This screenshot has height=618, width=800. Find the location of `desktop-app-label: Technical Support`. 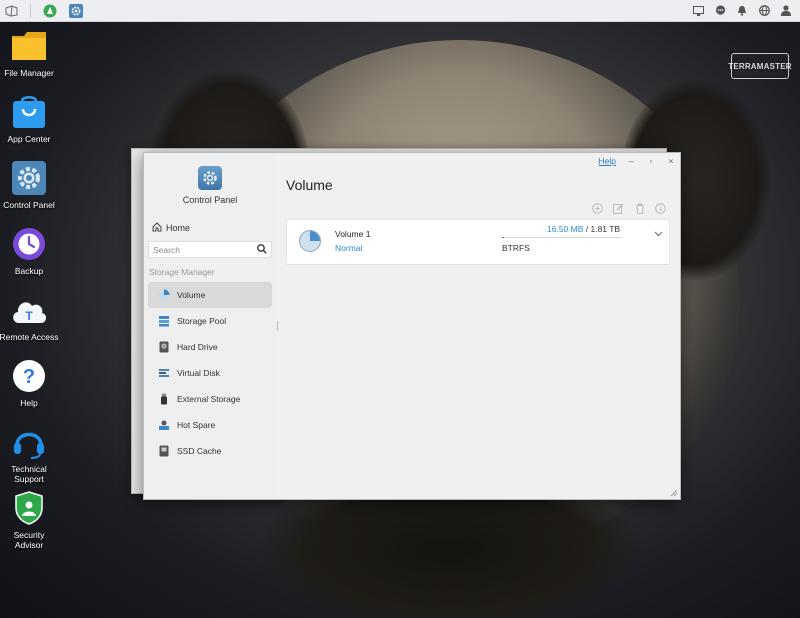

desktop-app-label: Technical Support is located at coordinates (28, 474).